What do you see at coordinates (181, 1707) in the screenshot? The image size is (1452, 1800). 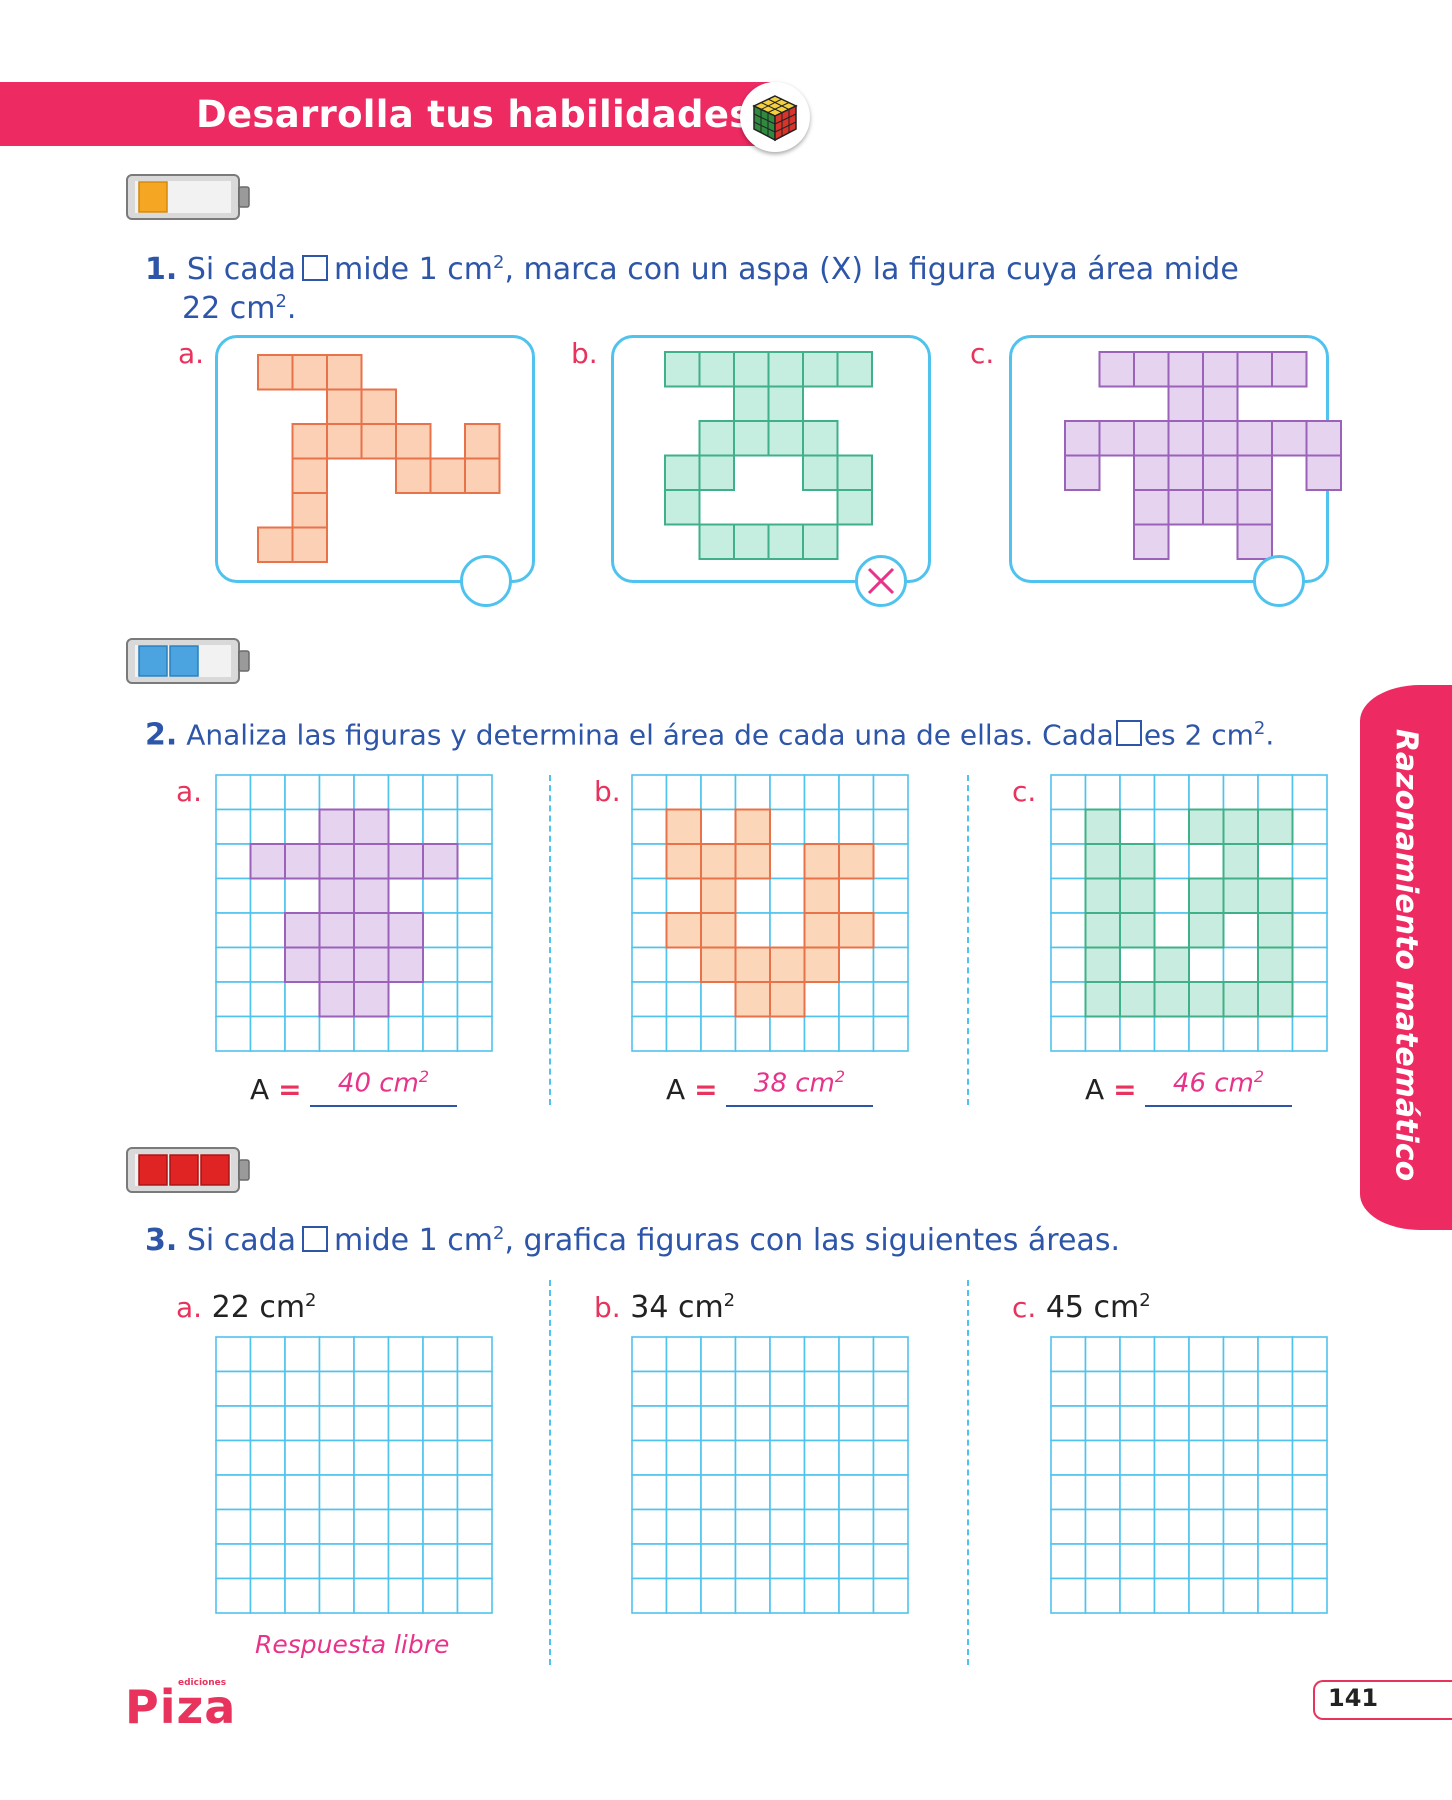 I see `publisher-logo: Piza` at bounding box center [181, 1707].